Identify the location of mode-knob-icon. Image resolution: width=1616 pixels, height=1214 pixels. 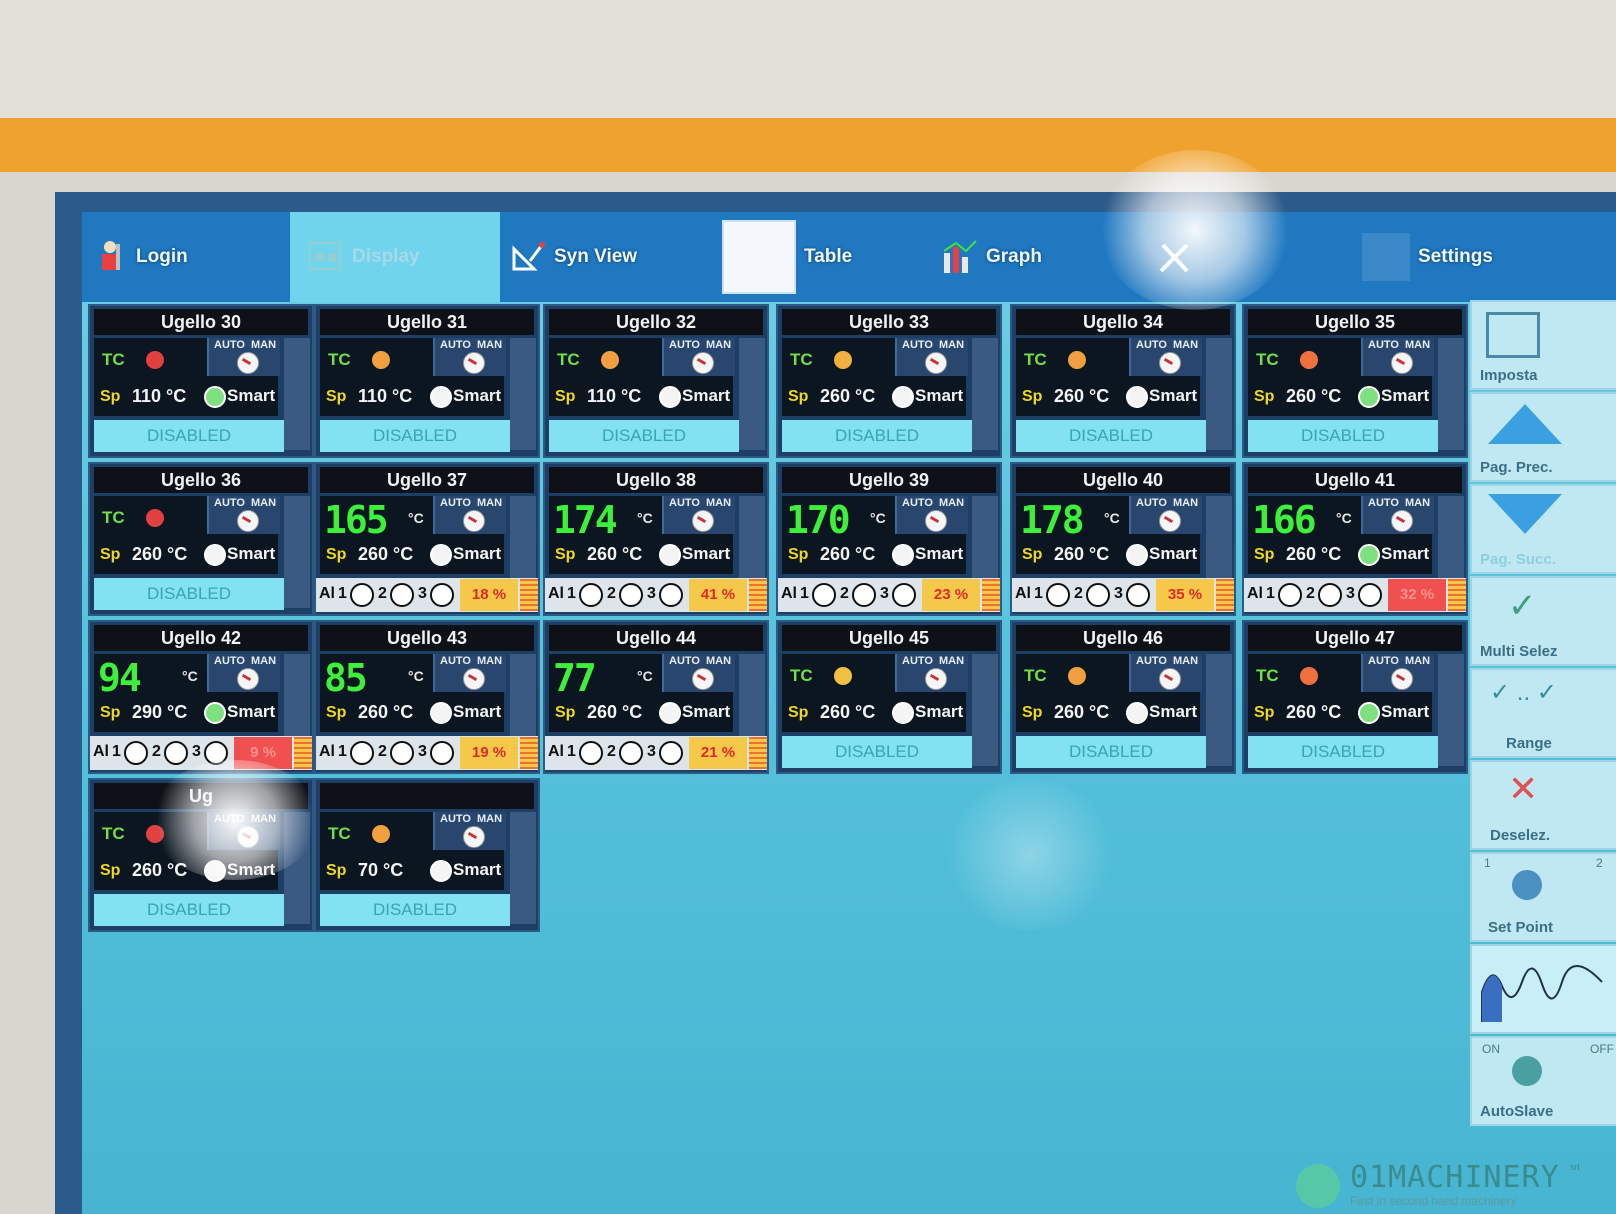
(474, 679).